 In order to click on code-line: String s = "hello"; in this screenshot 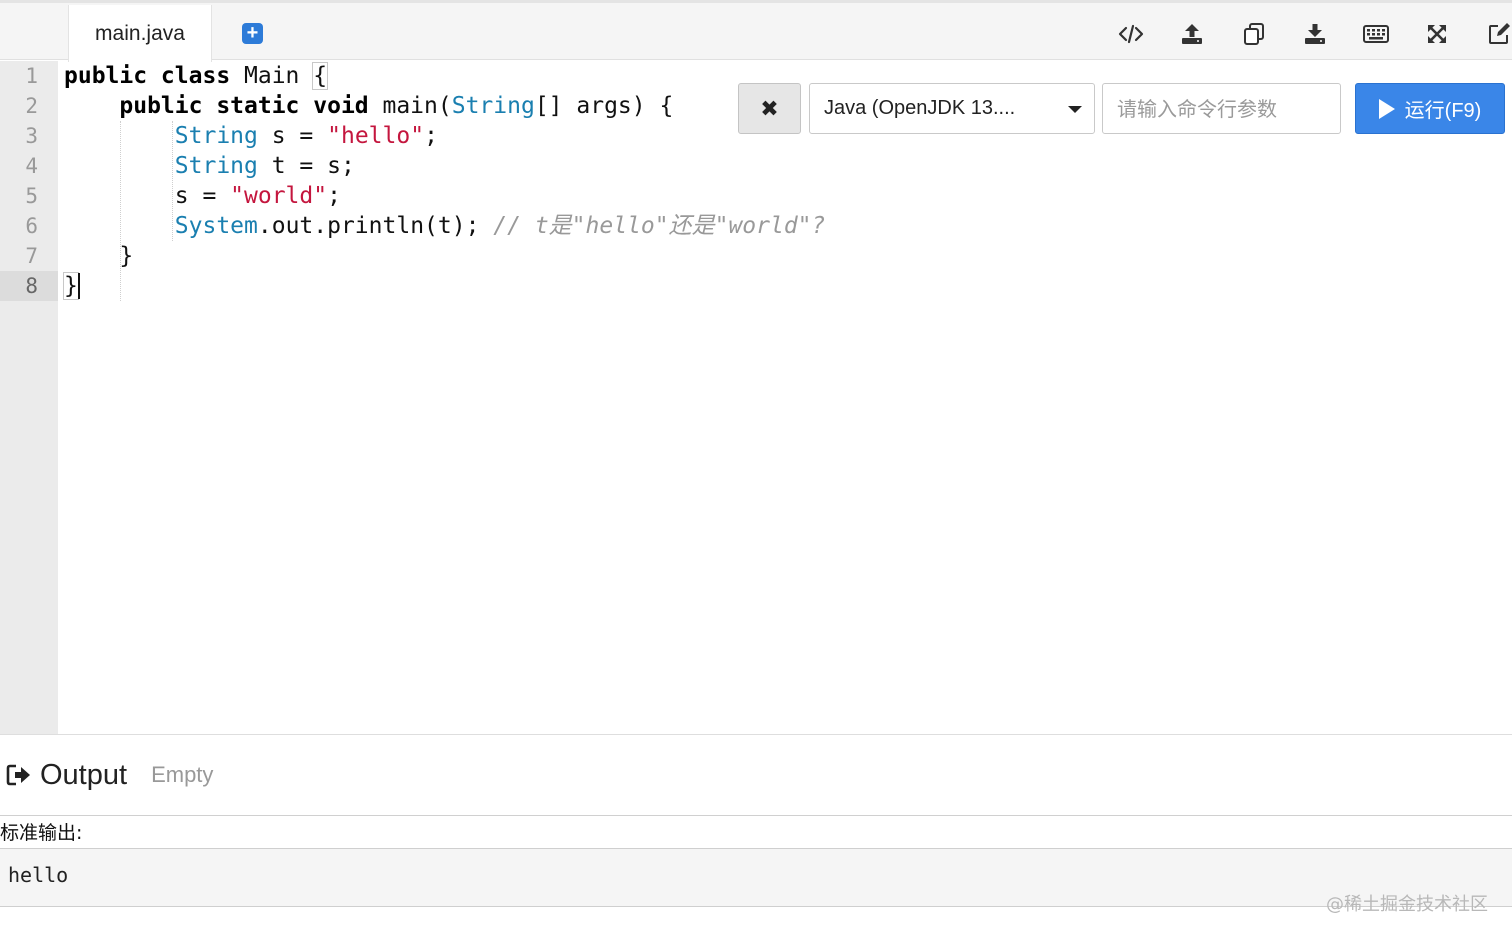, I will do `click(251, 136)`.